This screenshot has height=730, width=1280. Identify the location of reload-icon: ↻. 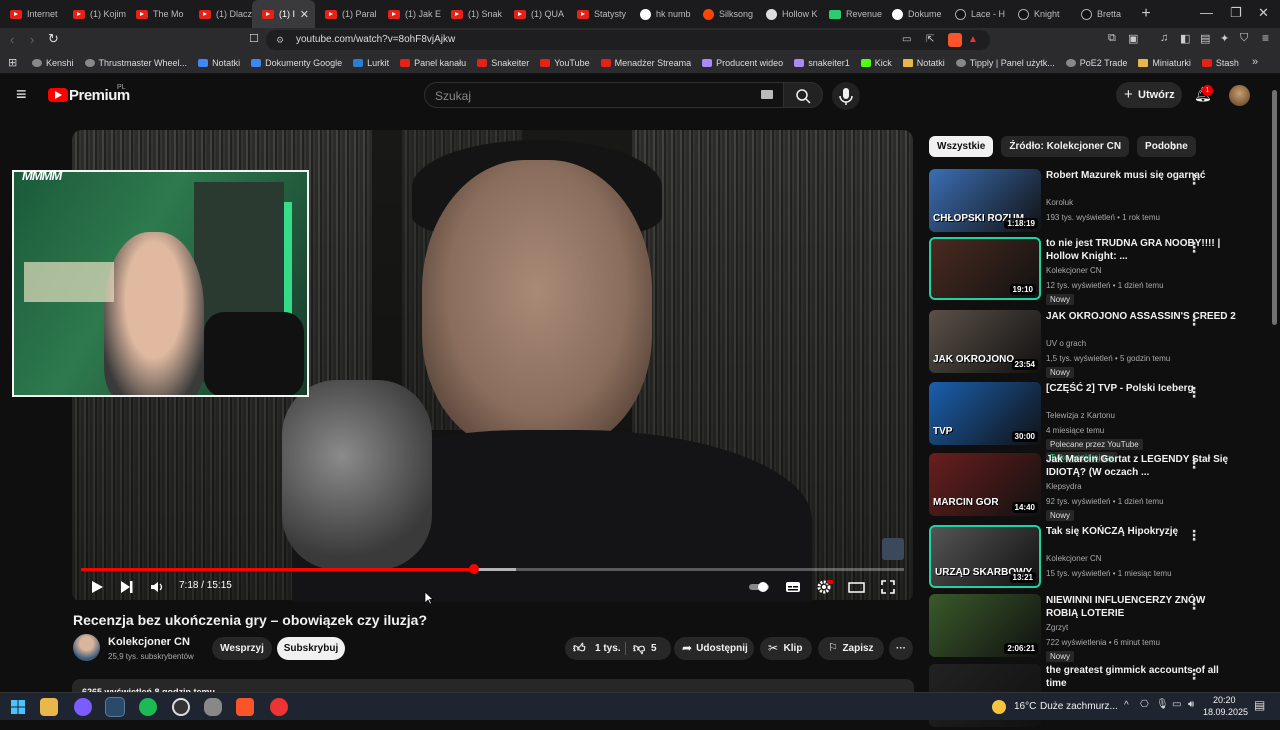
(53, 39).